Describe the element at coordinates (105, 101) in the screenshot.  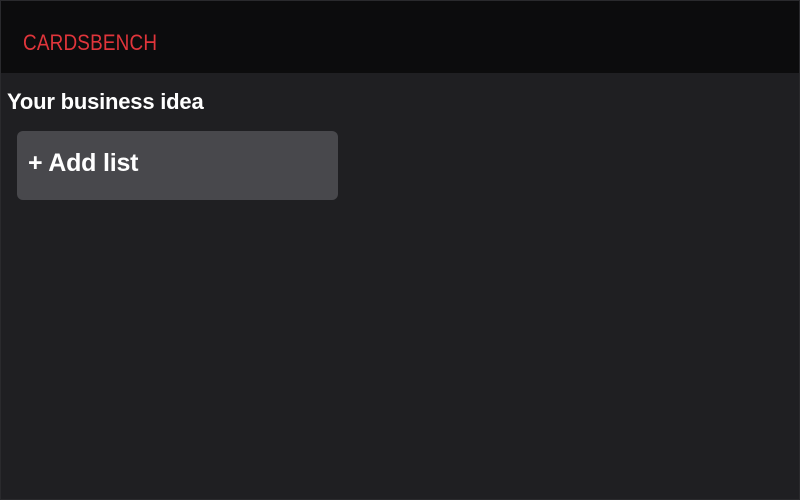
I see `board-title: Your business idea` at that location.